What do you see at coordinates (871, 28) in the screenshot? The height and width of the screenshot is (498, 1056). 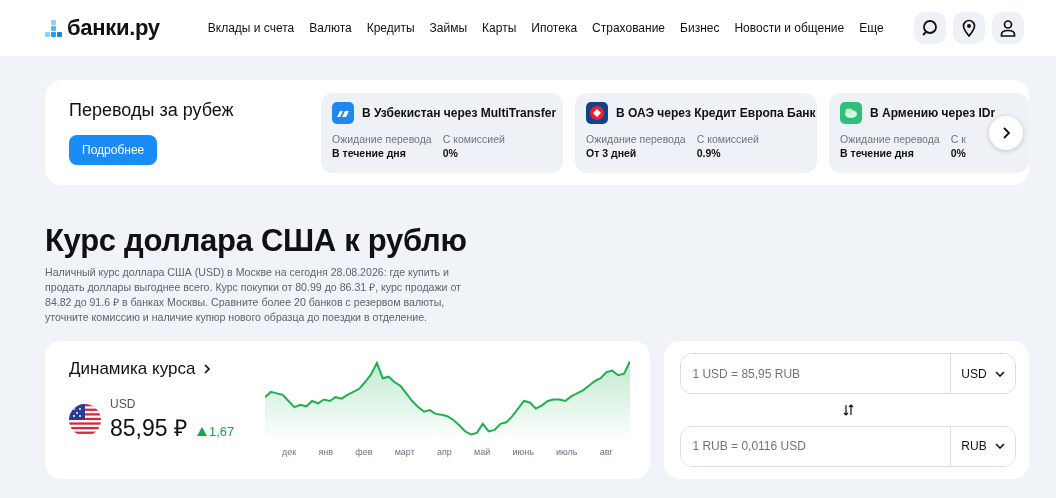 I see `nav-link: Еще` at bounding box center [871, 28].